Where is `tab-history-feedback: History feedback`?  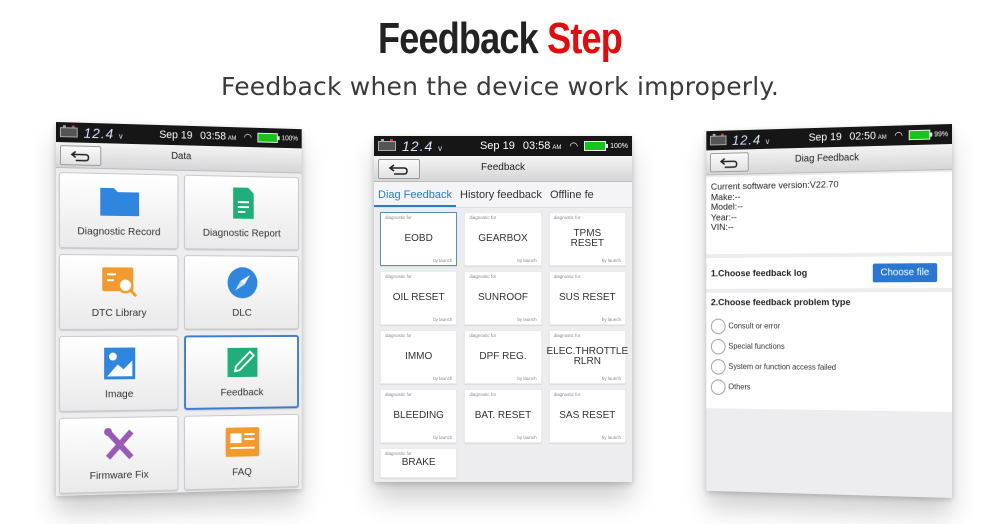 tab-history-feedback: History feedback is located at coordinates (501, 195).